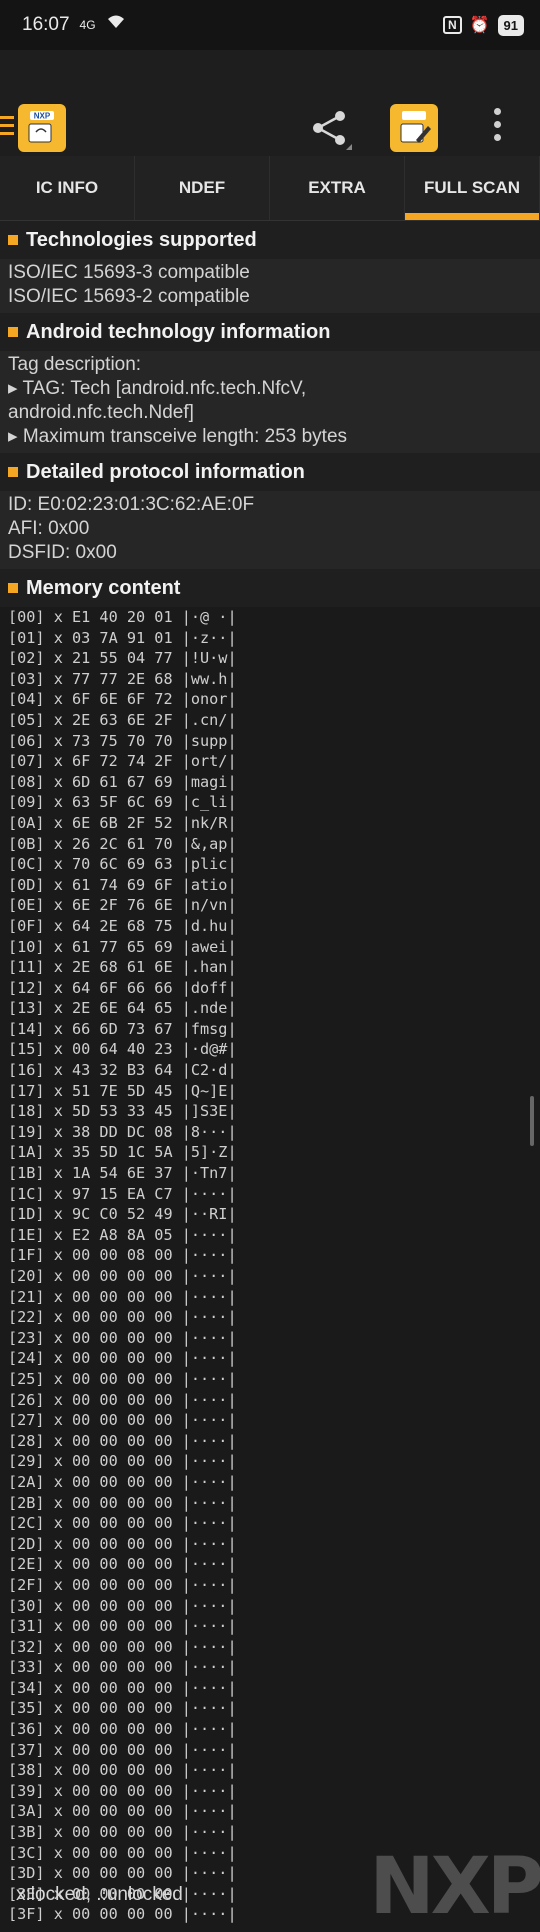 This screenshot has width=540, height=1932. I want to click on memory-row: [01] x 03 7A 91 01 |·z··|, so click(122, 637).